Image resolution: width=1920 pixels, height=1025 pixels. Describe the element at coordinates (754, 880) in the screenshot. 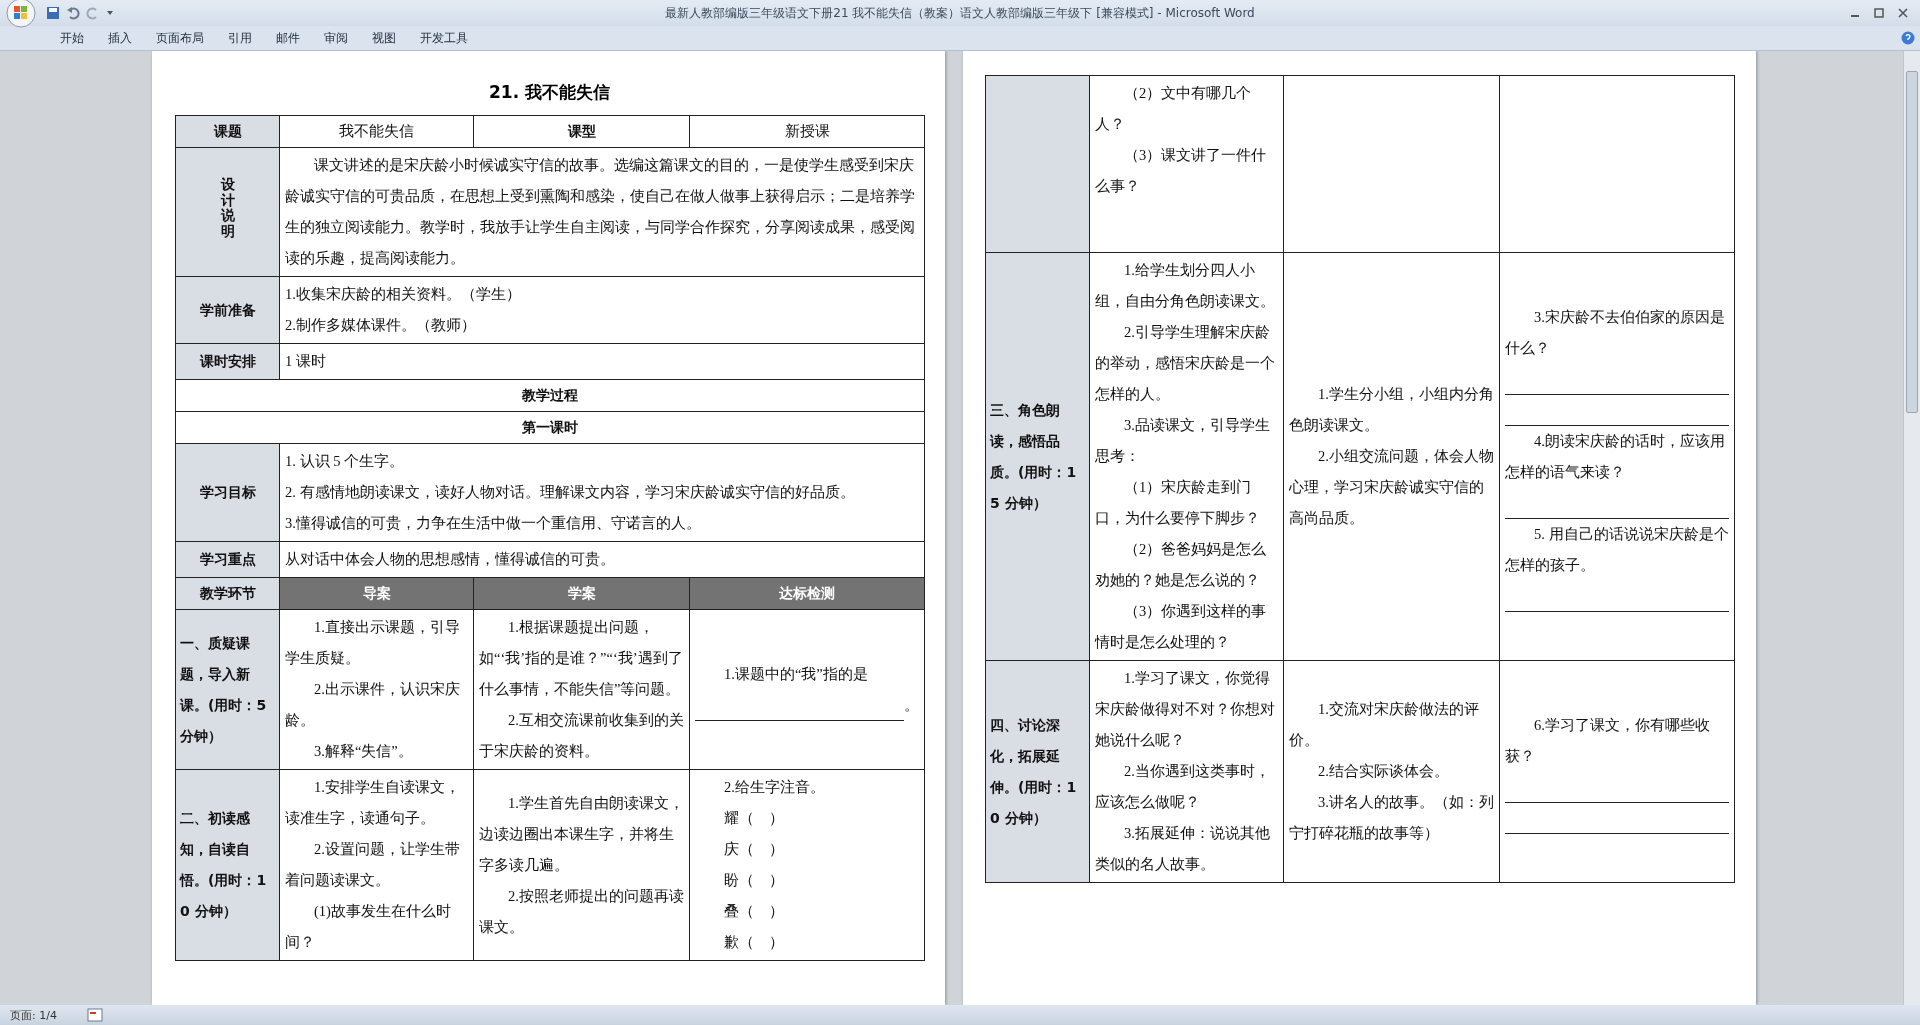

I see `paragraph: 盼（ ）` at that location.